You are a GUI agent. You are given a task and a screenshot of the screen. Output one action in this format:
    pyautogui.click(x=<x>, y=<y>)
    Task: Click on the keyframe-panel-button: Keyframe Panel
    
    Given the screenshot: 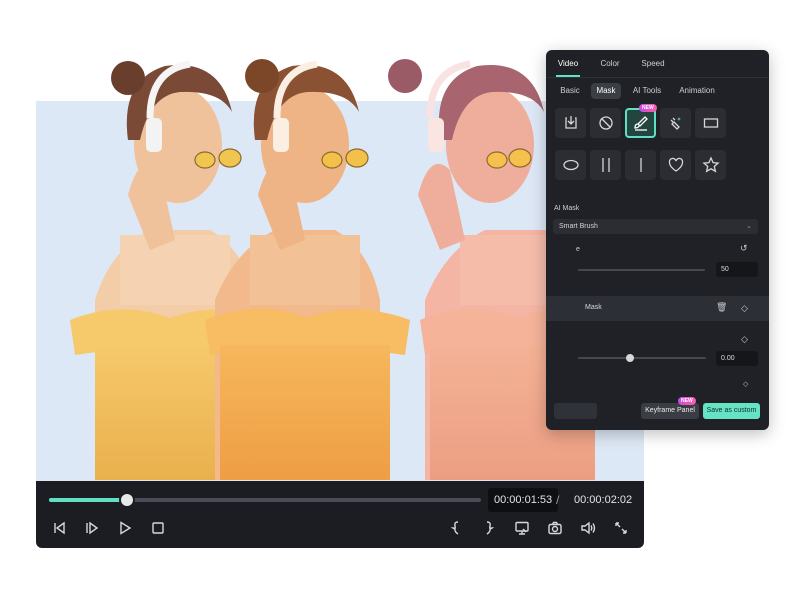 What is the action you would take?
    pyautogui.click(x=670, y=411)
    